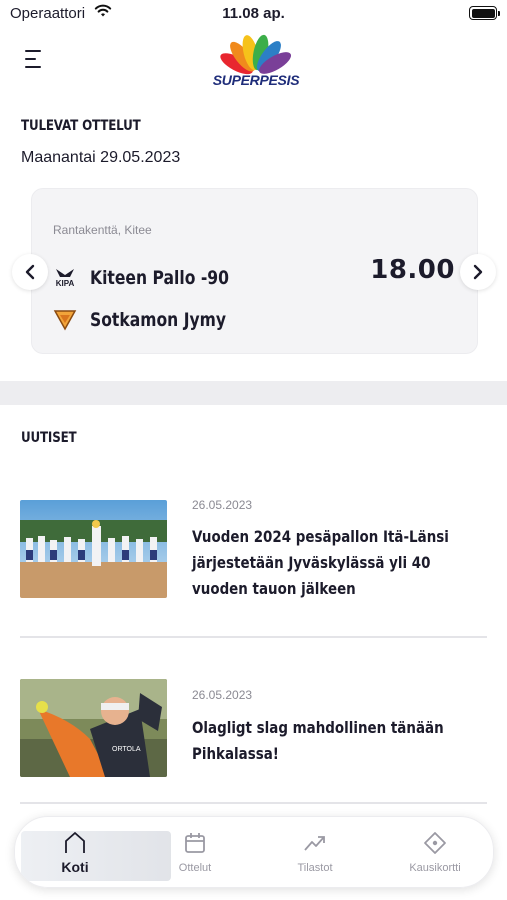 This screenshot has width=507, height=900. What do you see at coordinates (253, 393) in the screenshot?
I see `section-divider` at bounding box center [253, 393].